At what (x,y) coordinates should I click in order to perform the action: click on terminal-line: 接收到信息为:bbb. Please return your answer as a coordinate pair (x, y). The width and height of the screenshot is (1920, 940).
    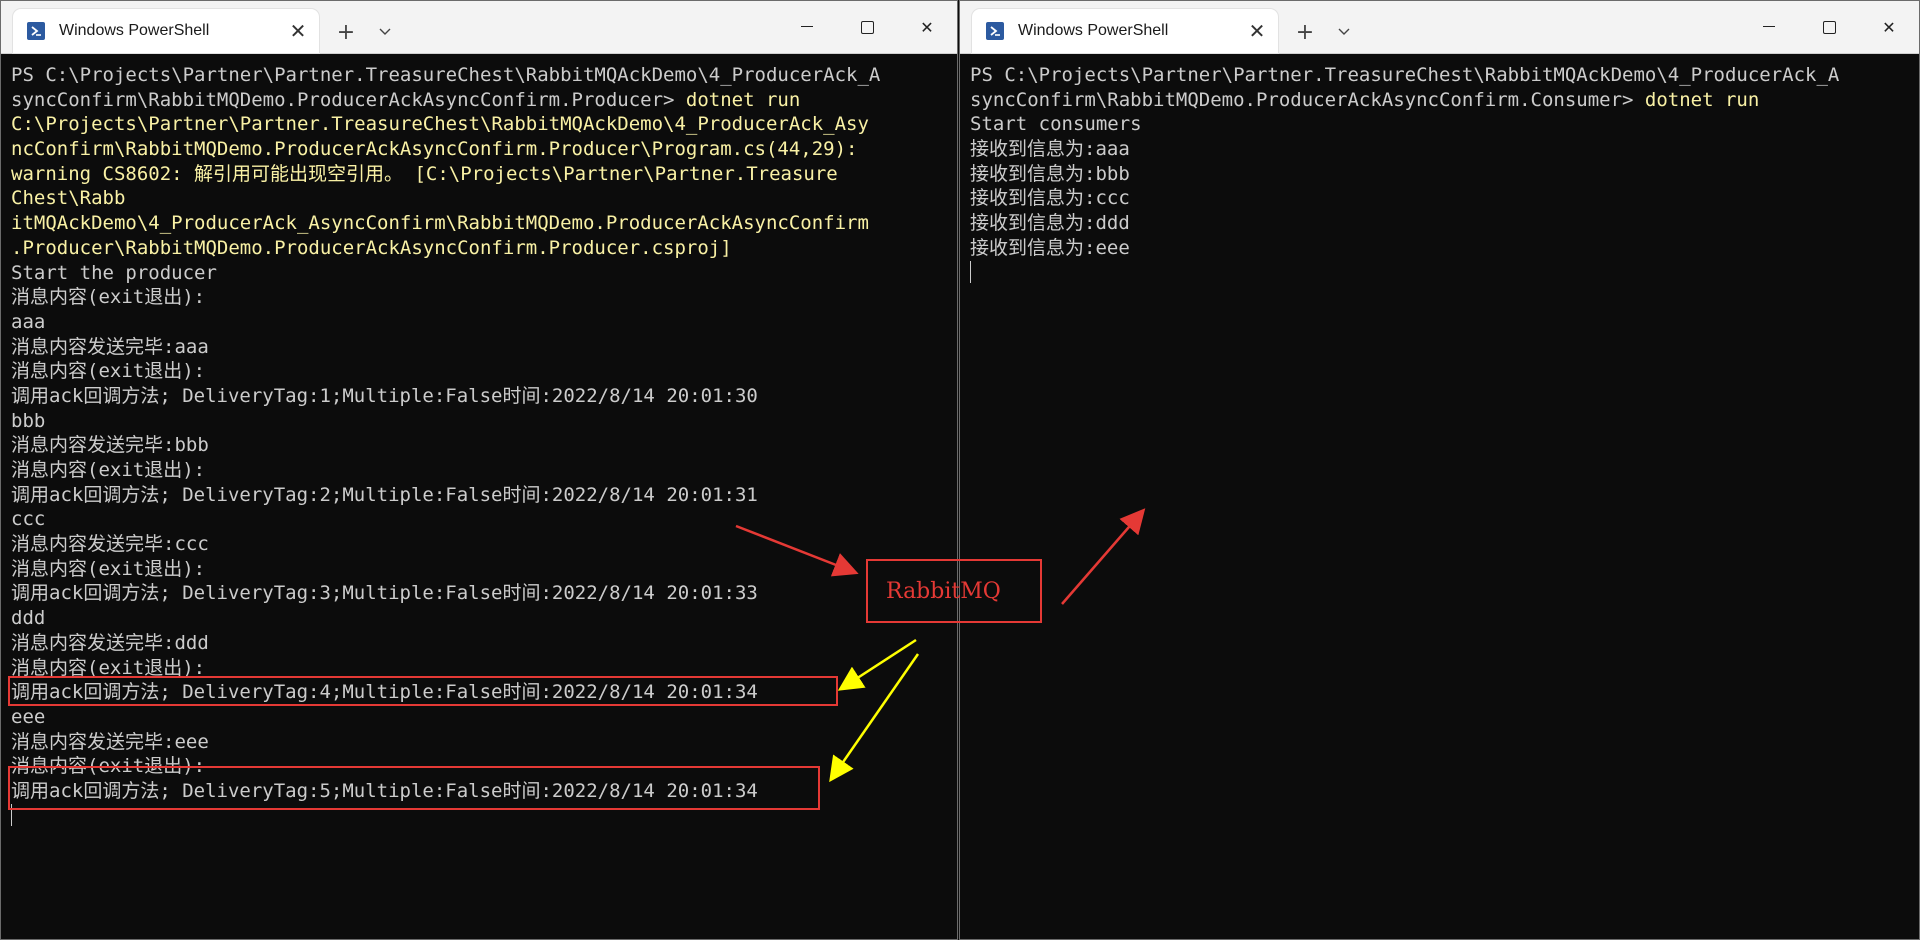
    Looking at the image, I should click on (1444, 174).